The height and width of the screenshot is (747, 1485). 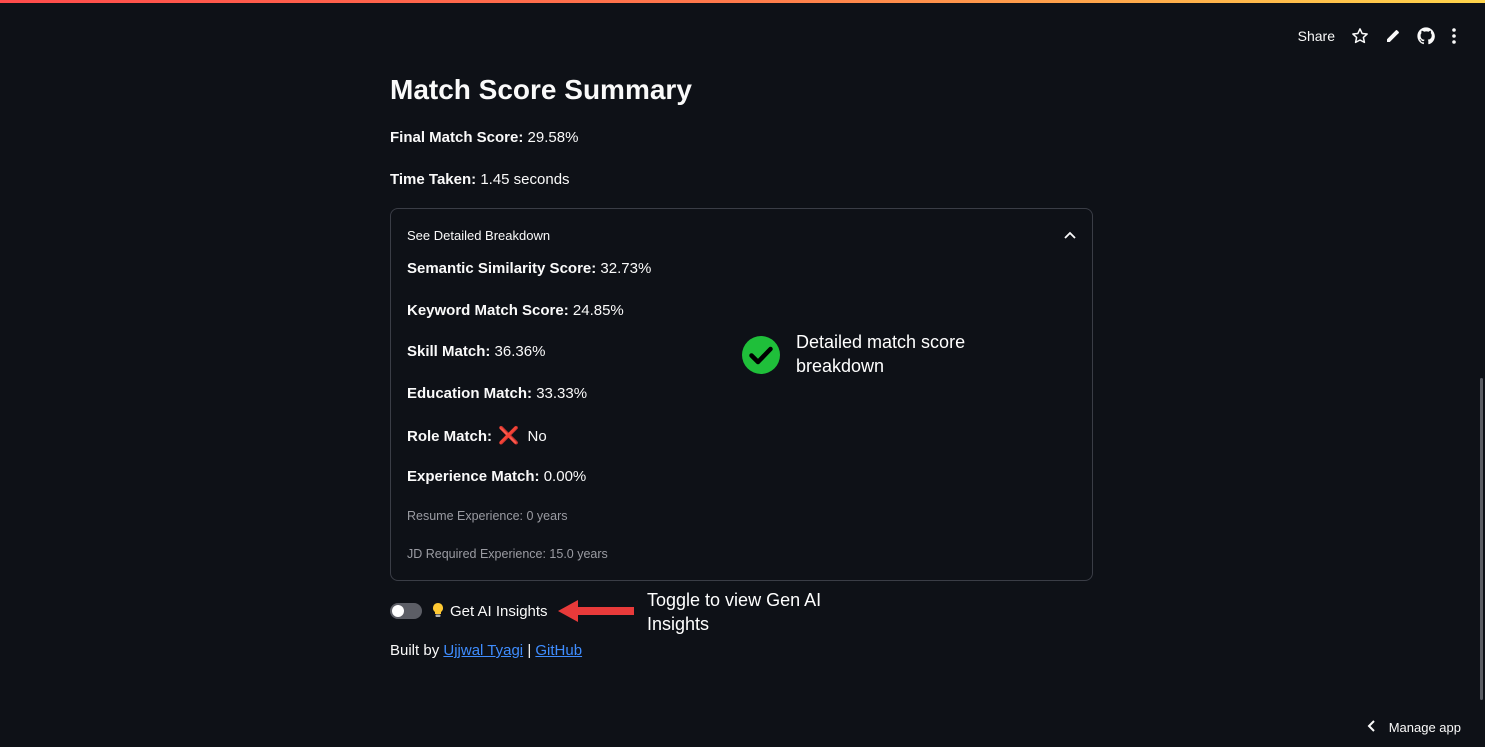 I want to click on red-arrow-icon, so click(x=597, y=613).